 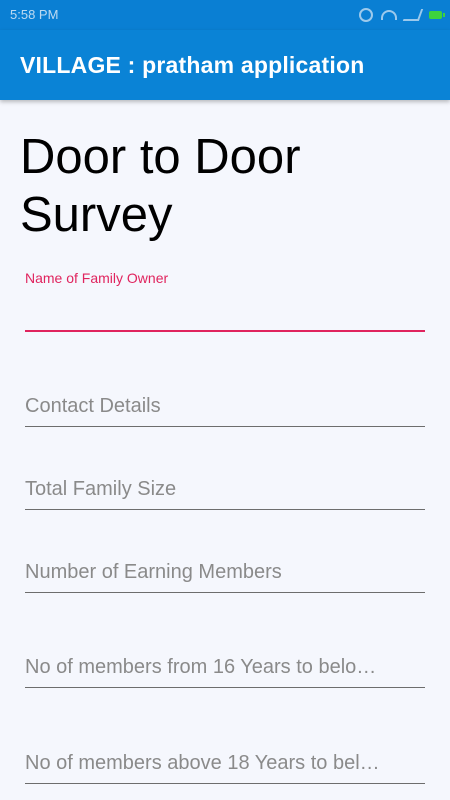 I want to click on earning-members-underline, so click(x=225, y=592).